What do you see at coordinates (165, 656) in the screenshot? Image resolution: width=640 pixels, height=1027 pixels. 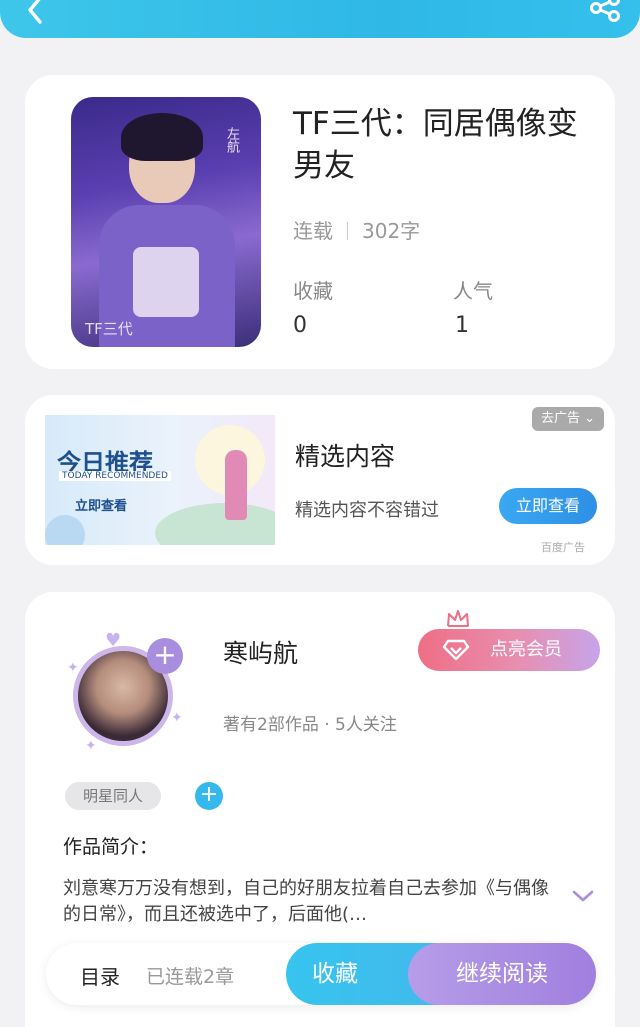 I see `follow-plus-icon: +` at bounding box center [165, 656].